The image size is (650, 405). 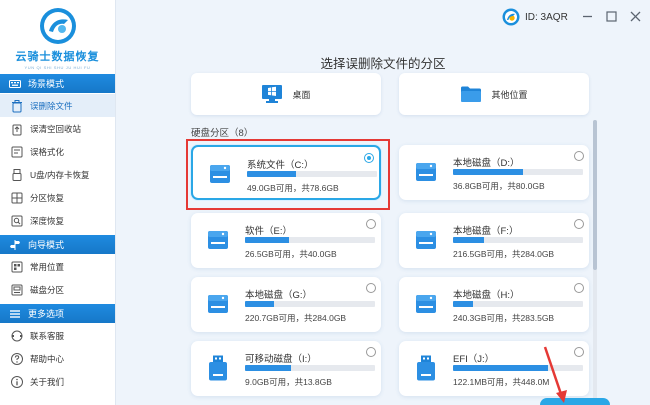 I want to click on partition-capacity: 9.0GB可用，共13.8GB, so click(x=288, y=382).